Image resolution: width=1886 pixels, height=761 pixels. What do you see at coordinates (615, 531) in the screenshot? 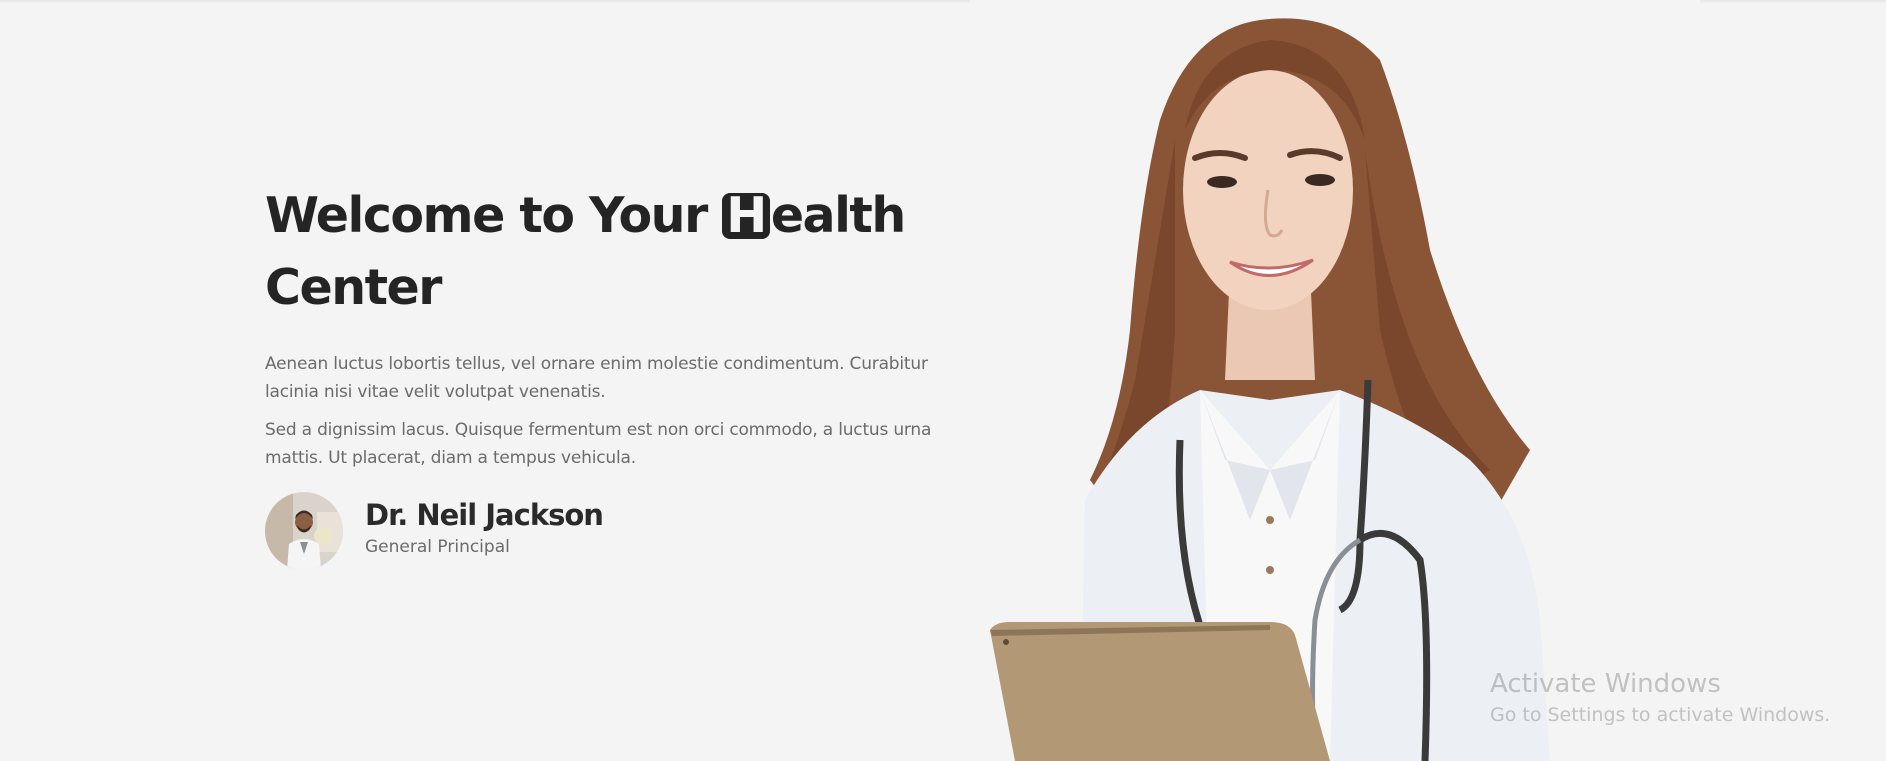
I see `author-block: Dr. Neil Jackson General Principal` at bounding box center [615, 531].